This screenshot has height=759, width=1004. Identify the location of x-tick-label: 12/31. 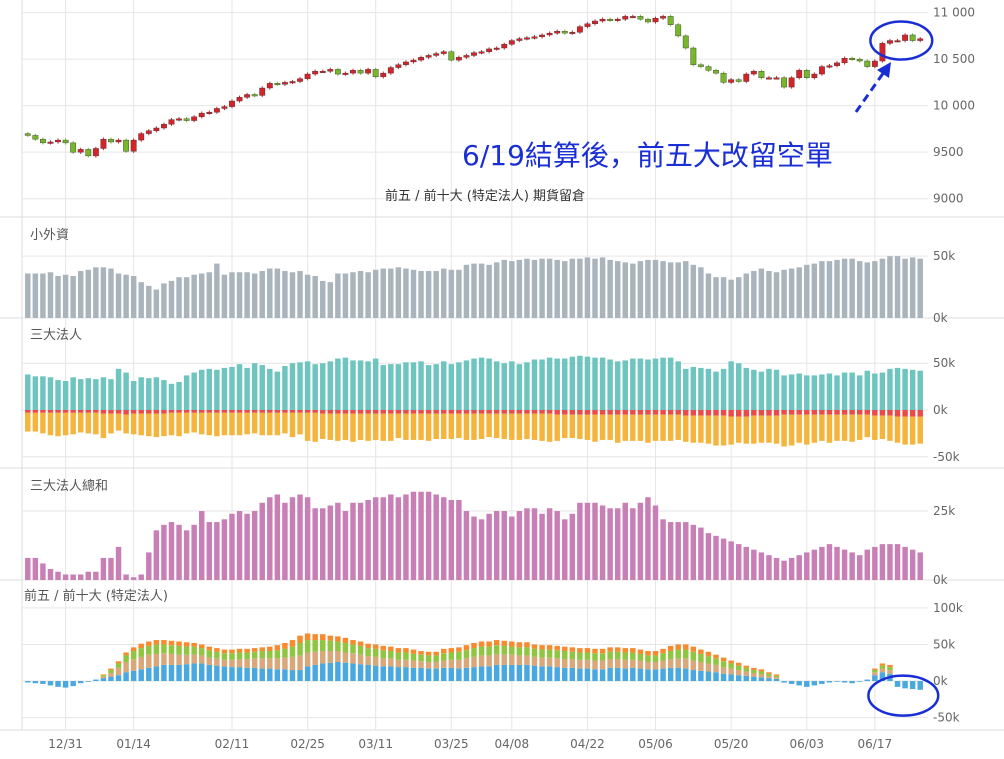
(65, 744).